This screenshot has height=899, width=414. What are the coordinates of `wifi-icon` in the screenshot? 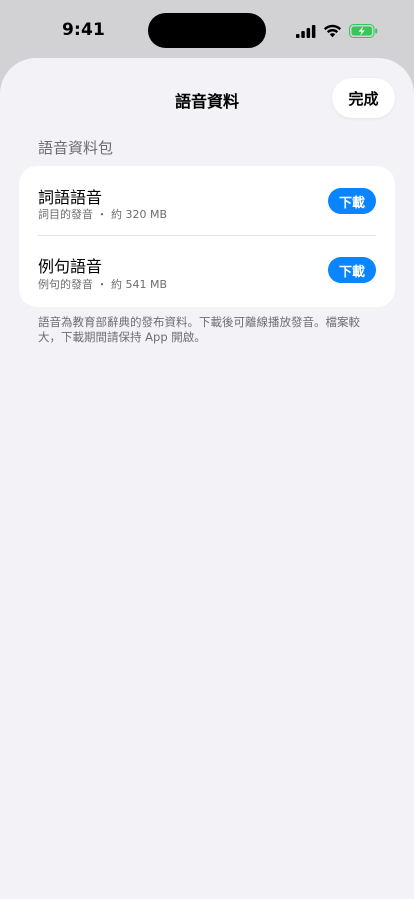 It's located at (332, 31).